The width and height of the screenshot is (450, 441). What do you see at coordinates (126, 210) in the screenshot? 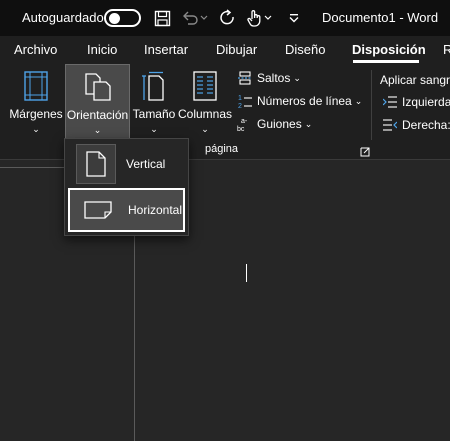
I see `menu-item-horizontal: Horizontal` at bounding box center [126, 210].